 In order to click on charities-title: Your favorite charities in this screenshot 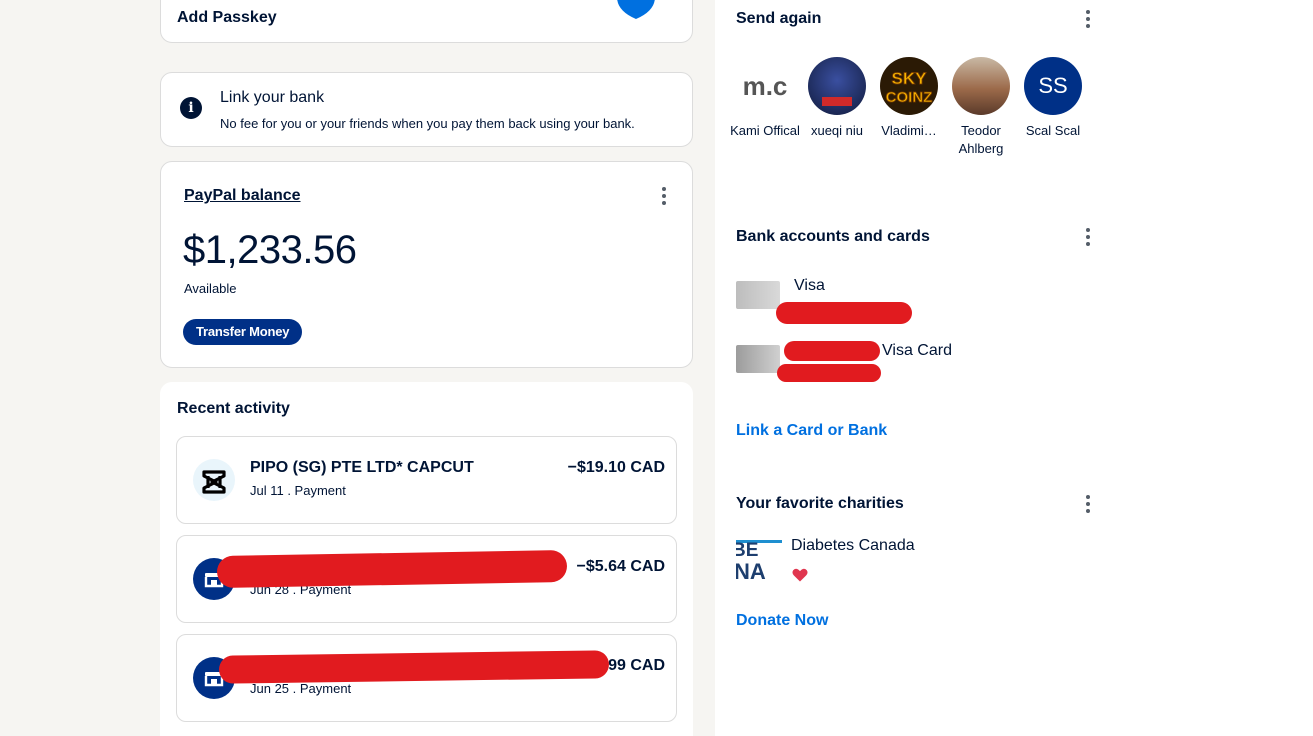, I will do `click(820, 503)`.